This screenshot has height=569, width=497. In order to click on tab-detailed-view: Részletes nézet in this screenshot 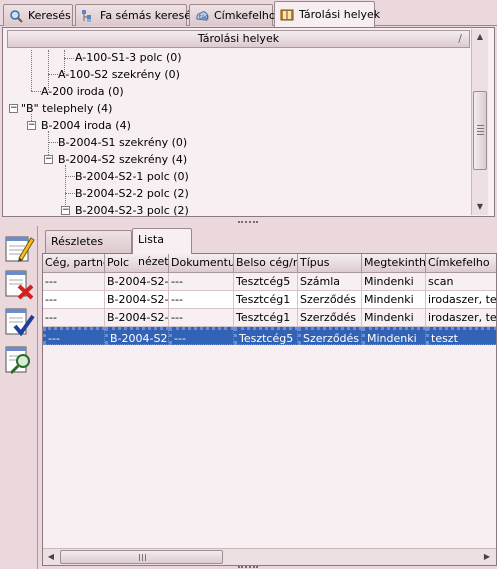, I will do `click(88, 250)`.